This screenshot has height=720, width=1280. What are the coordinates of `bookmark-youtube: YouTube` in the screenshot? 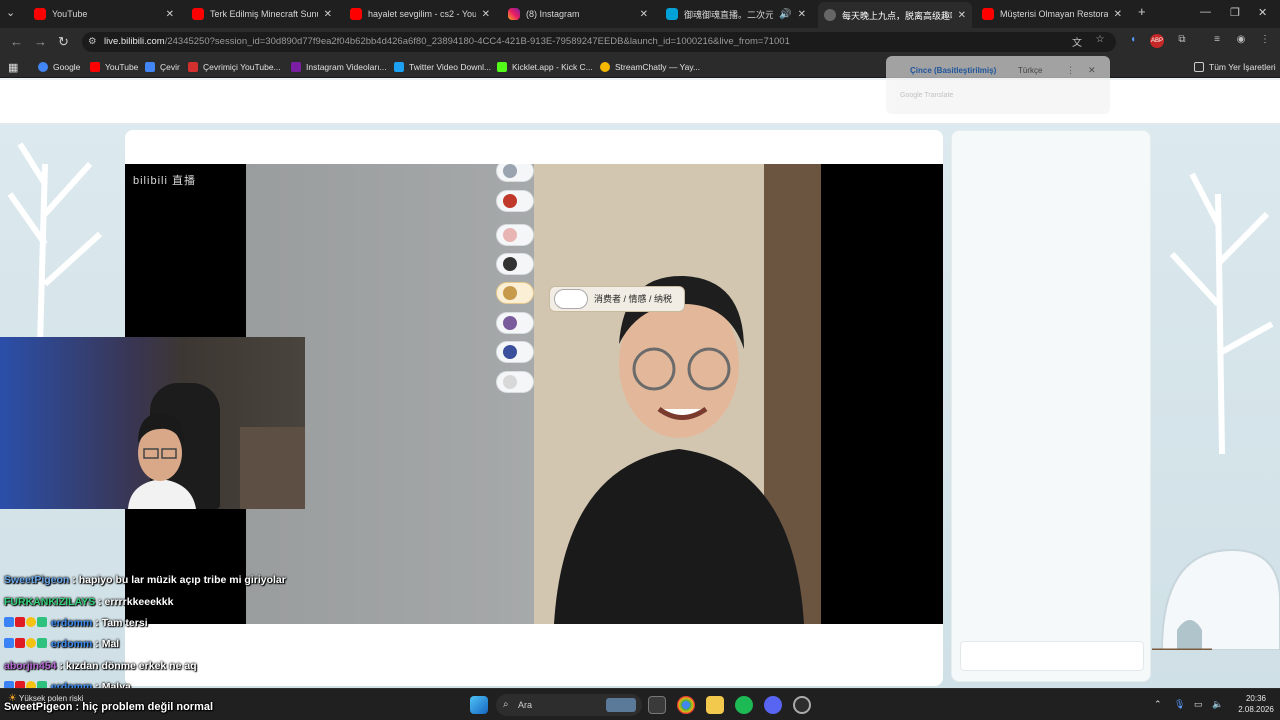 It's located at (114, 67).